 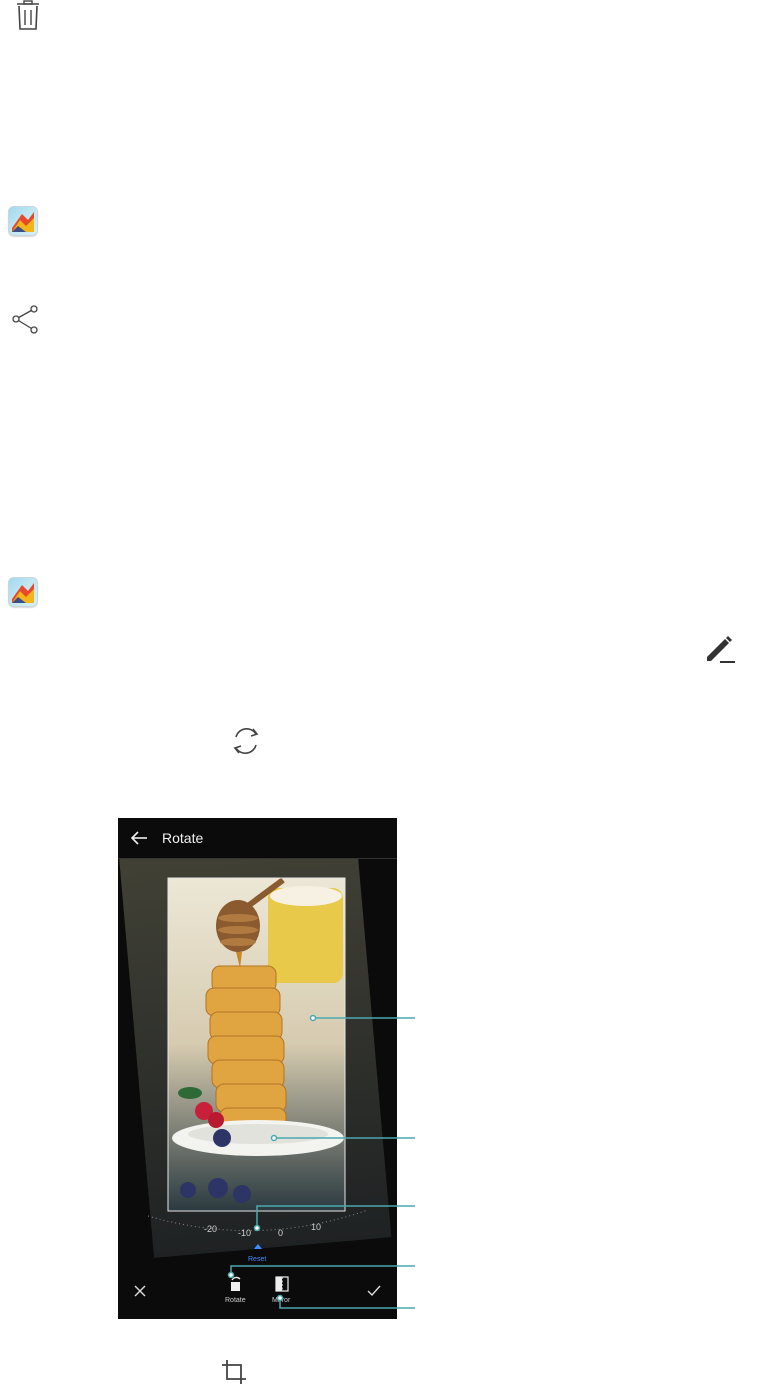 What do you see at coordinates (321, 1161) in the screenshot?
I see `callout-lines` at bounding box center [321, 1161].